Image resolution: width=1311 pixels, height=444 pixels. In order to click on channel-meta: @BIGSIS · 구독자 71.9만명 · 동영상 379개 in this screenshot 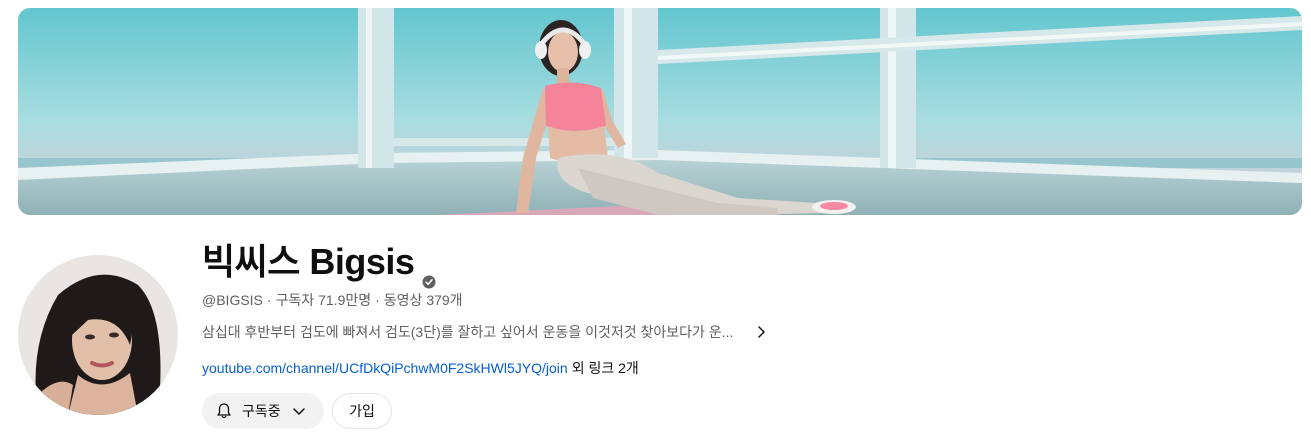, I will do `click(332, 300)`.